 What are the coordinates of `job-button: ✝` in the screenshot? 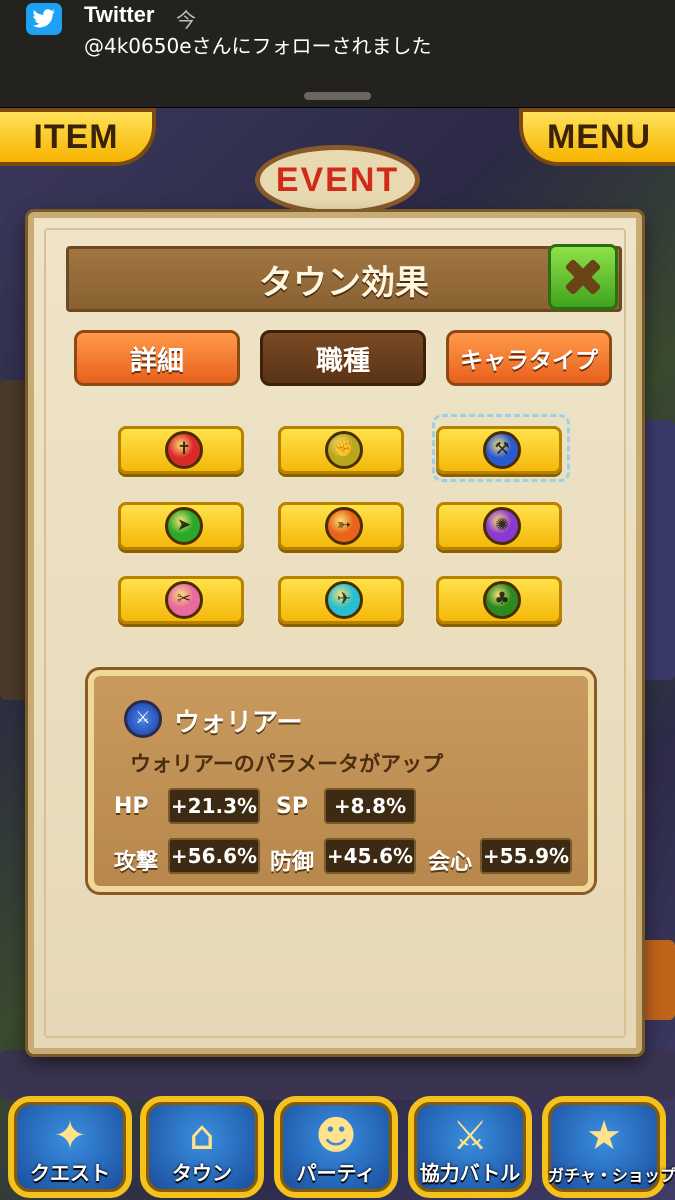 It's located at (181, 450).